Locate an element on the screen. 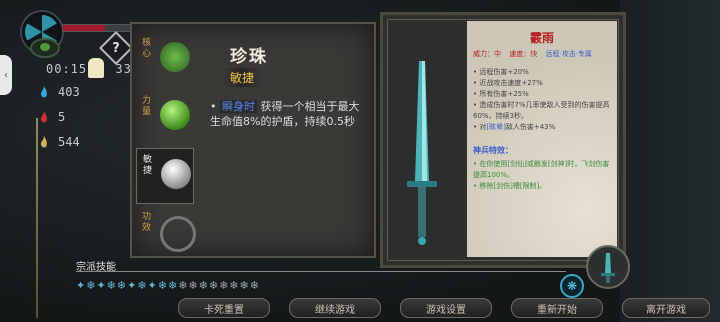 This screenshot has height=322, width=720. weapon-stat-line: 造成伤害时7%几率使敌人受到的伤害提高60%，持续3秒。 is located at coordinates (541, 110).